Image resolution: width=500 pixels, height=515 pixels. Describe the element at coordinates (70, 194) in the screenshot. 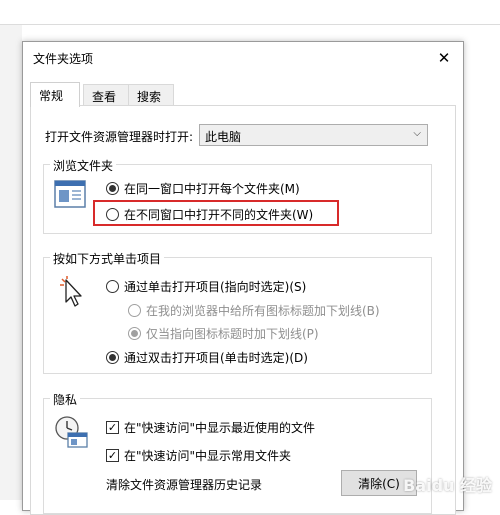

I see `folder-window-icon` at that location.